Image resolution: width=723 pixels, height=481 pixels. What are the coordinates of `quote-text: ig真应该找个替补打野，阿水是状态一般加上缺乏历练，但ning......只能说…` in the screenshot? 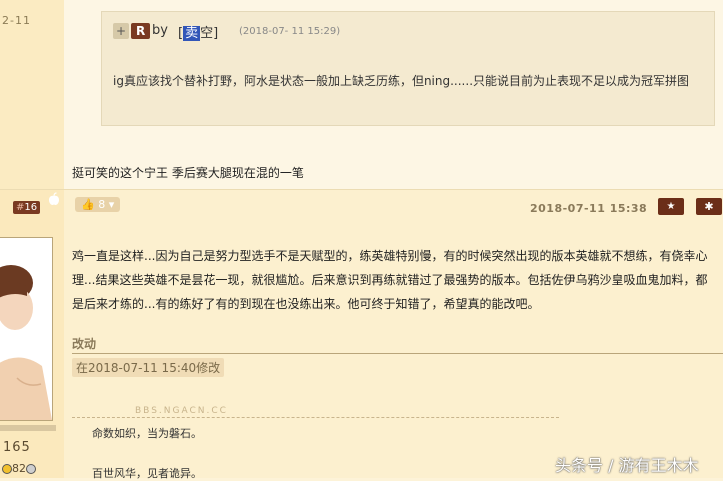 It's located at (401, 81).